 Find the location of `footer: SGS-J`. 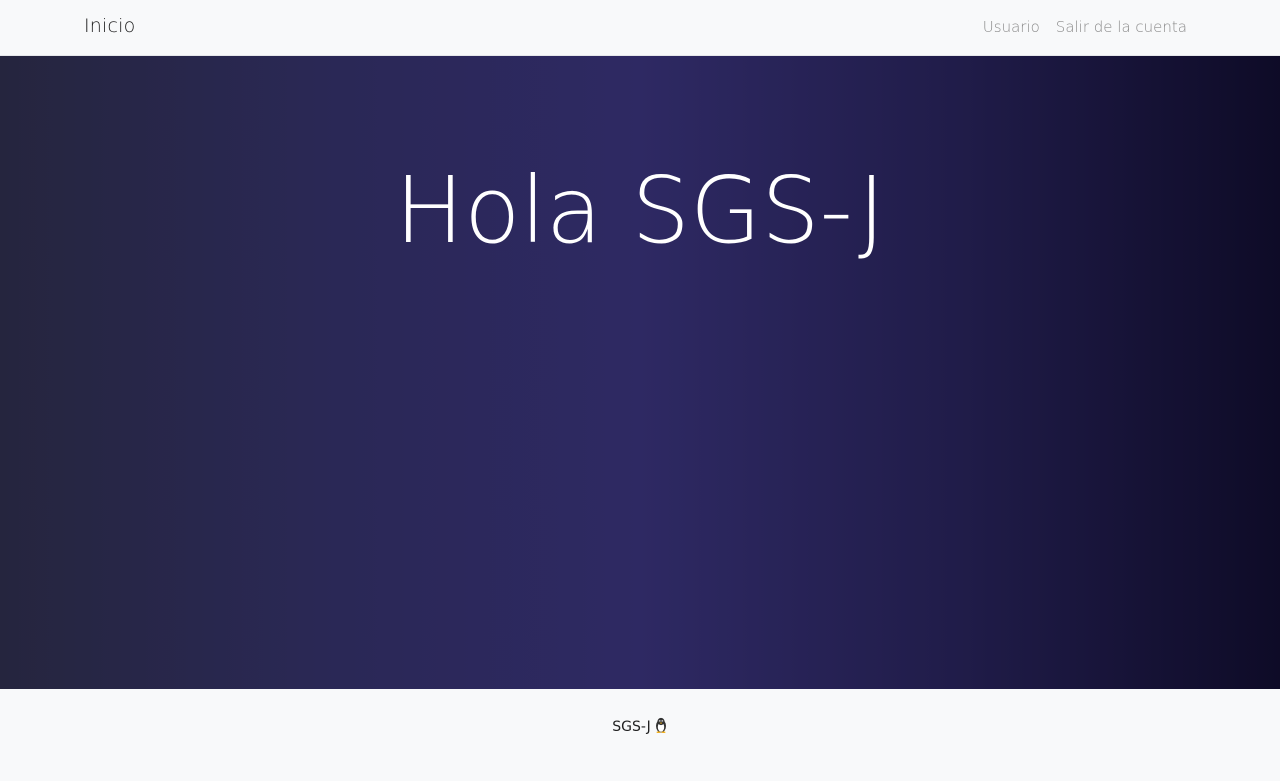

footer: SGS-J is located at coordinates (640, 735).